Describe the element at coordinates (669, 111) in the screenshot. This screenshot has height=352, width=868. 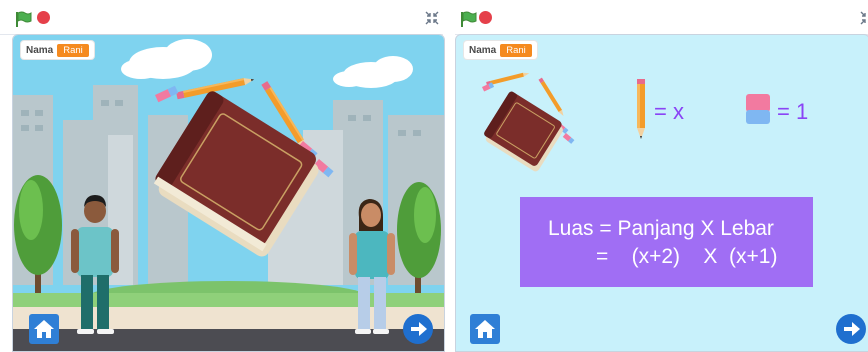
I see `pencil-value-label: = x` at that location.